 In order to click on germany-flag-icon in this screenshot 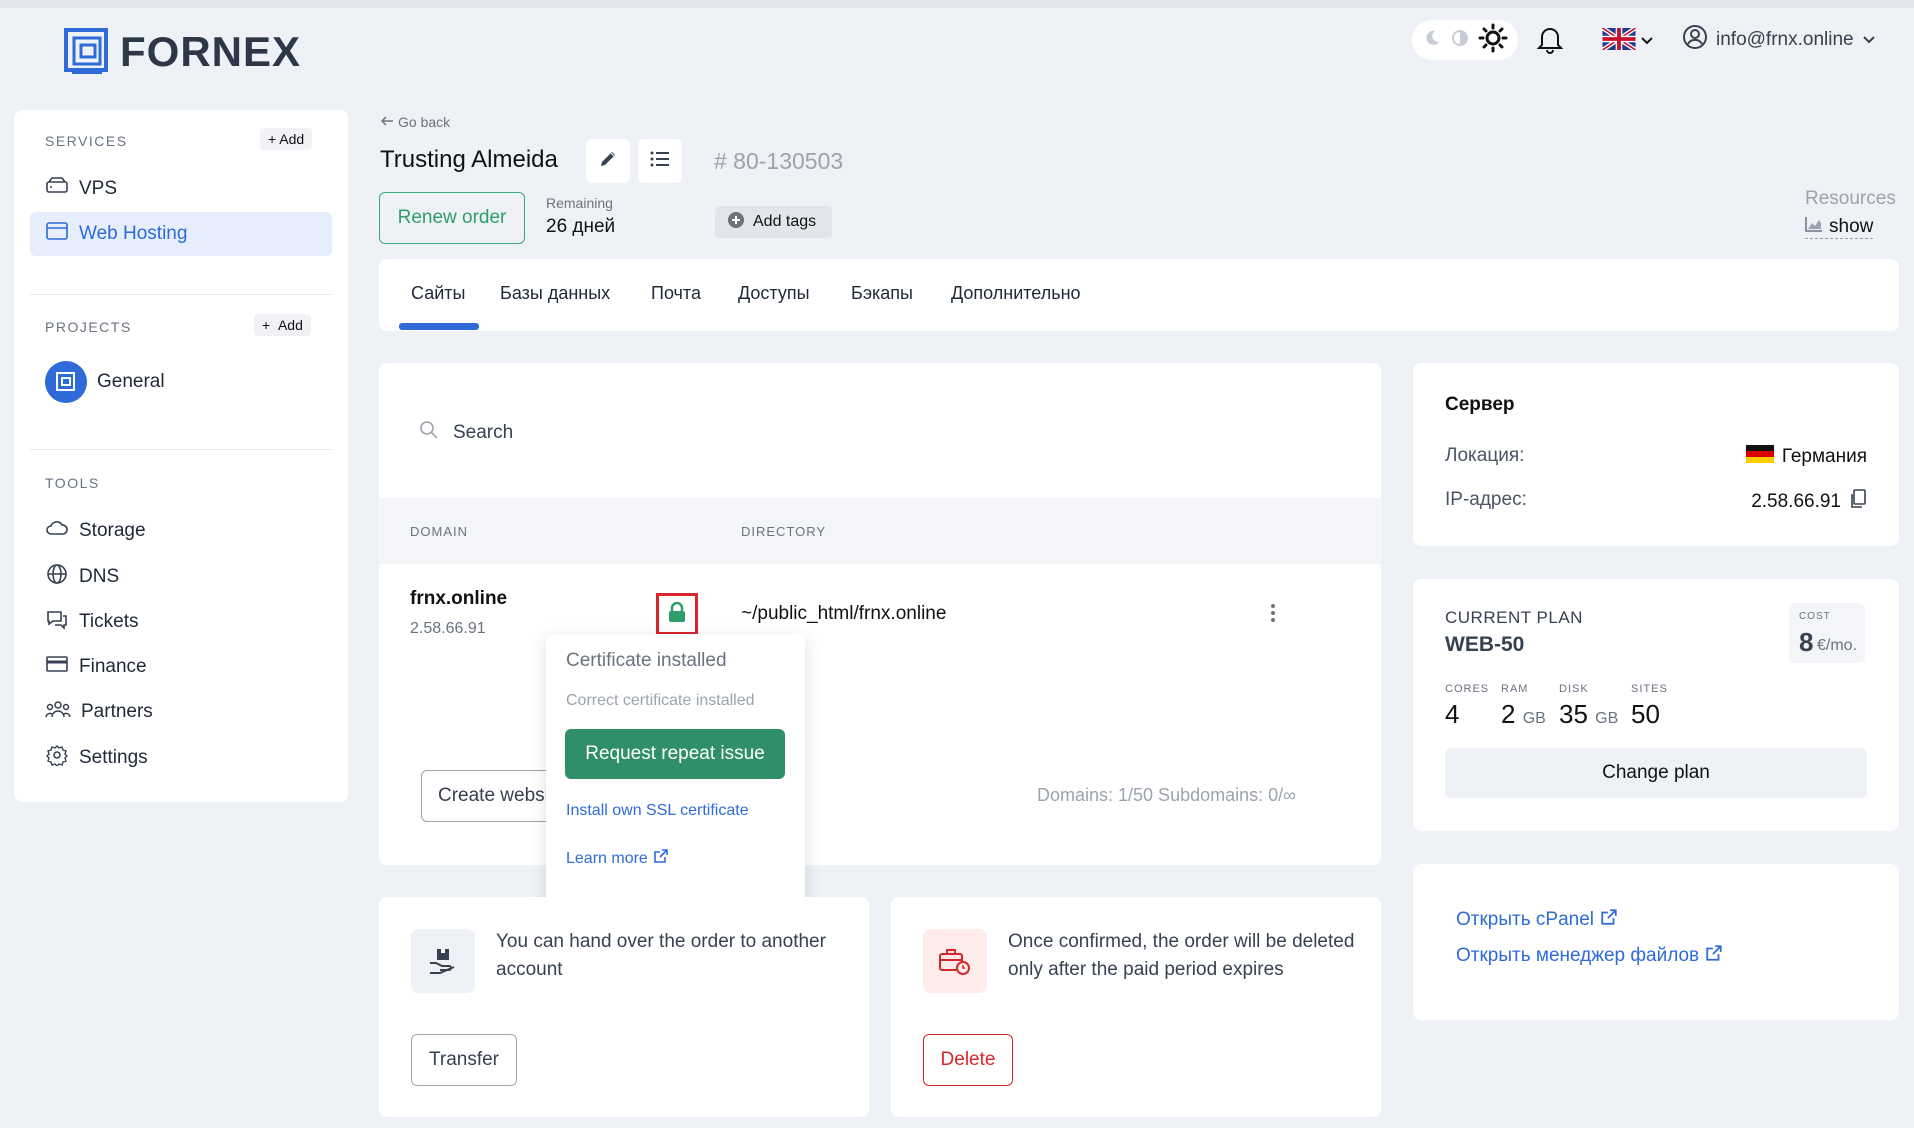, I will do `click(1759, 457)`.